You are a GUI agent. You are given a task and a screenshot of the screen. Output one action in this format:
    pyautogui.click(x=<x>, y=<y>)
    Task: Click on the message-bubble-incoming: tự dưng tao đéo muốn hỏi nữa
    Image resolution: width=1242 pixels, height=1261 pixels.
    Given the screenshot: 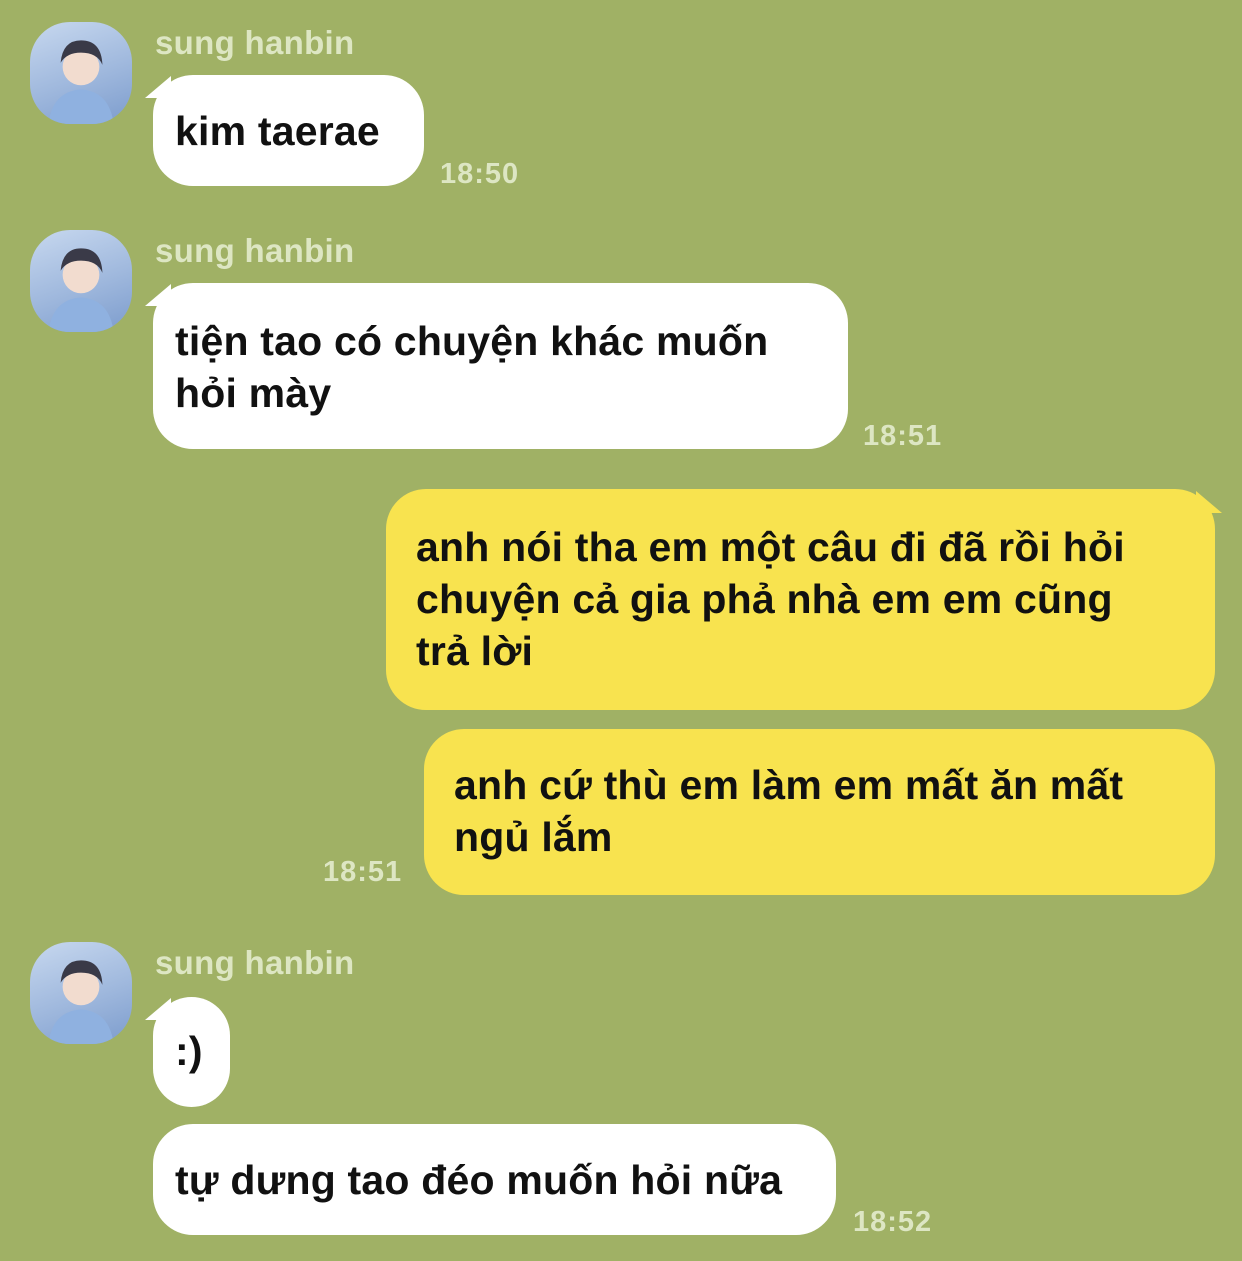 What is the action you would take?
    pyautogui.click(x=494, y=1179)
    